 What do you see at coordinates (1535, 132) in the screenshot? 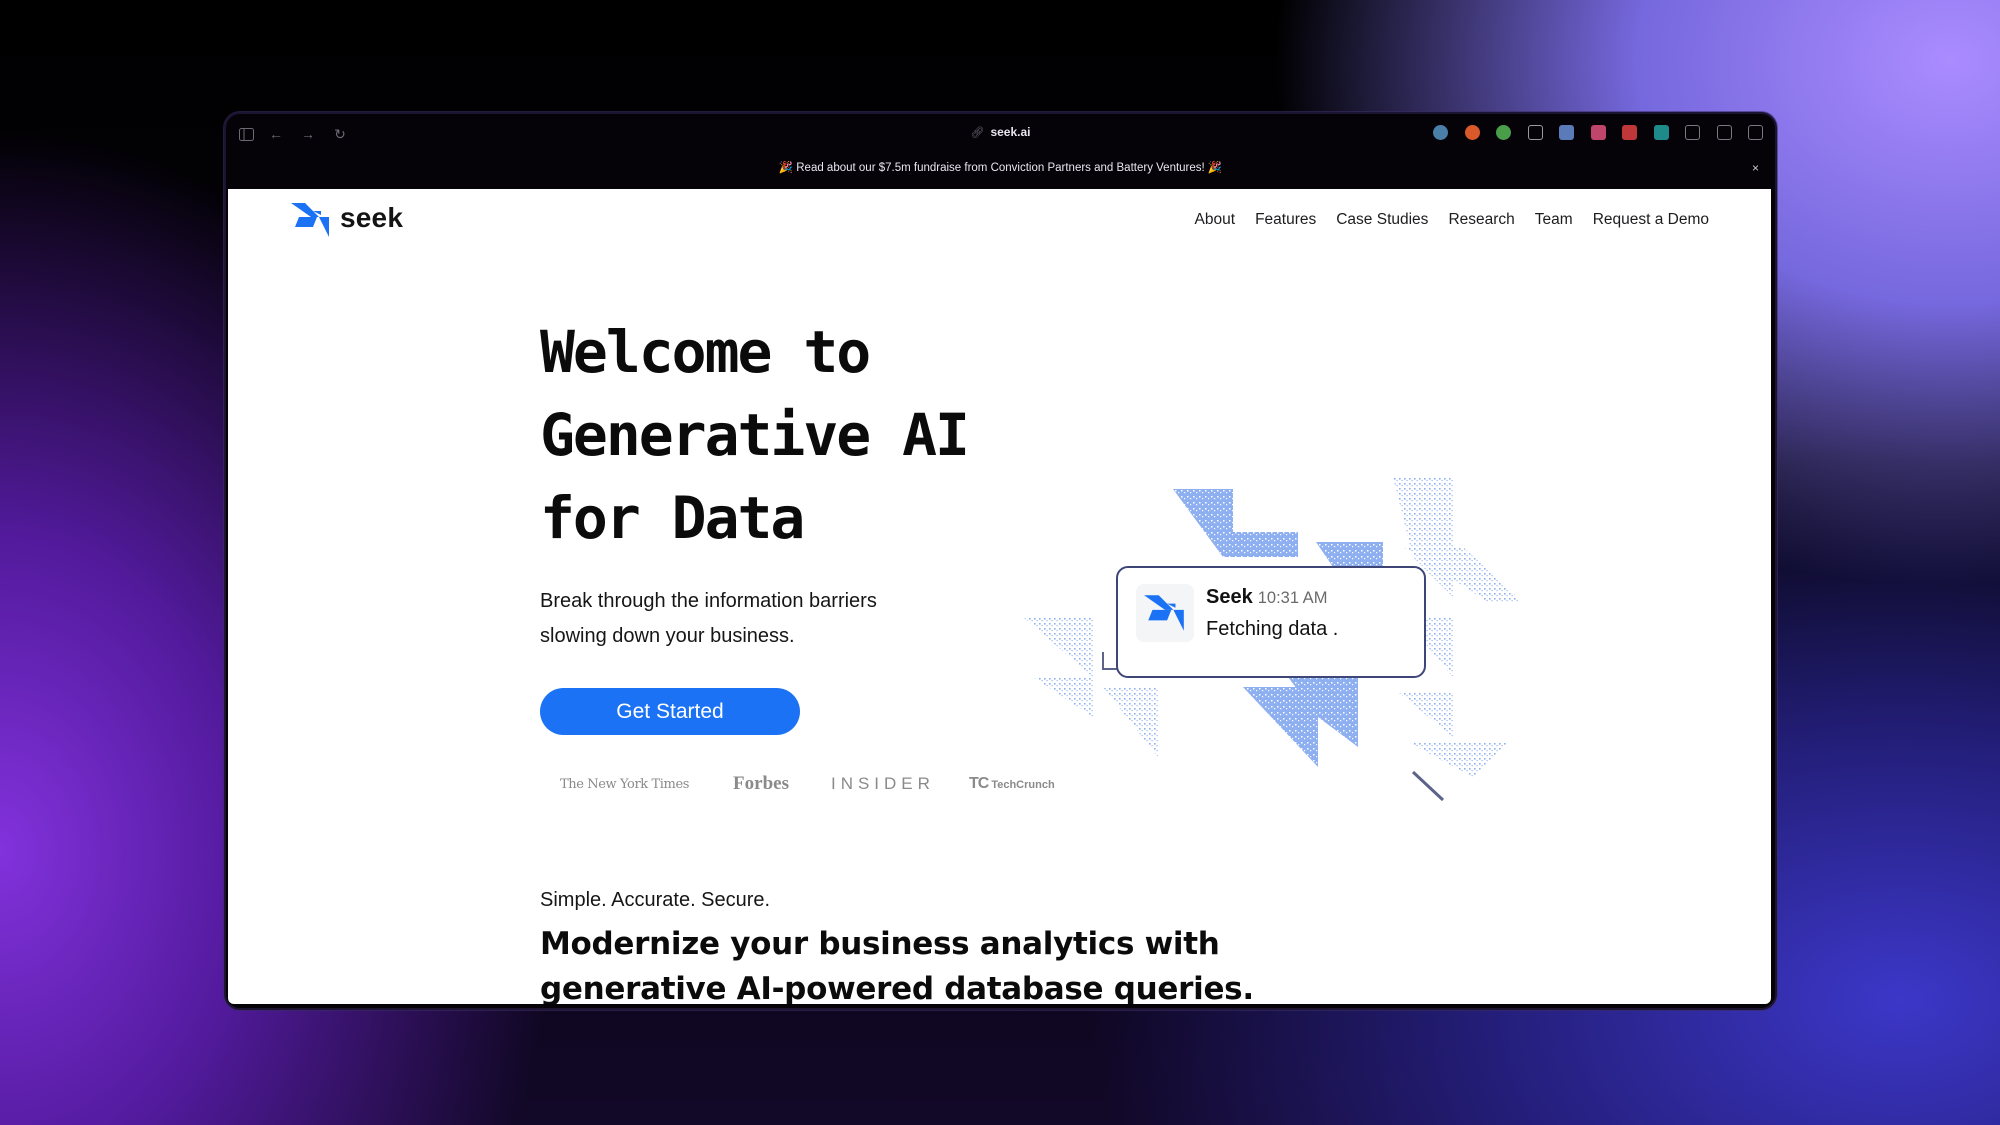
I see `extension-notion-icon` at bounding box center [1535, 132].